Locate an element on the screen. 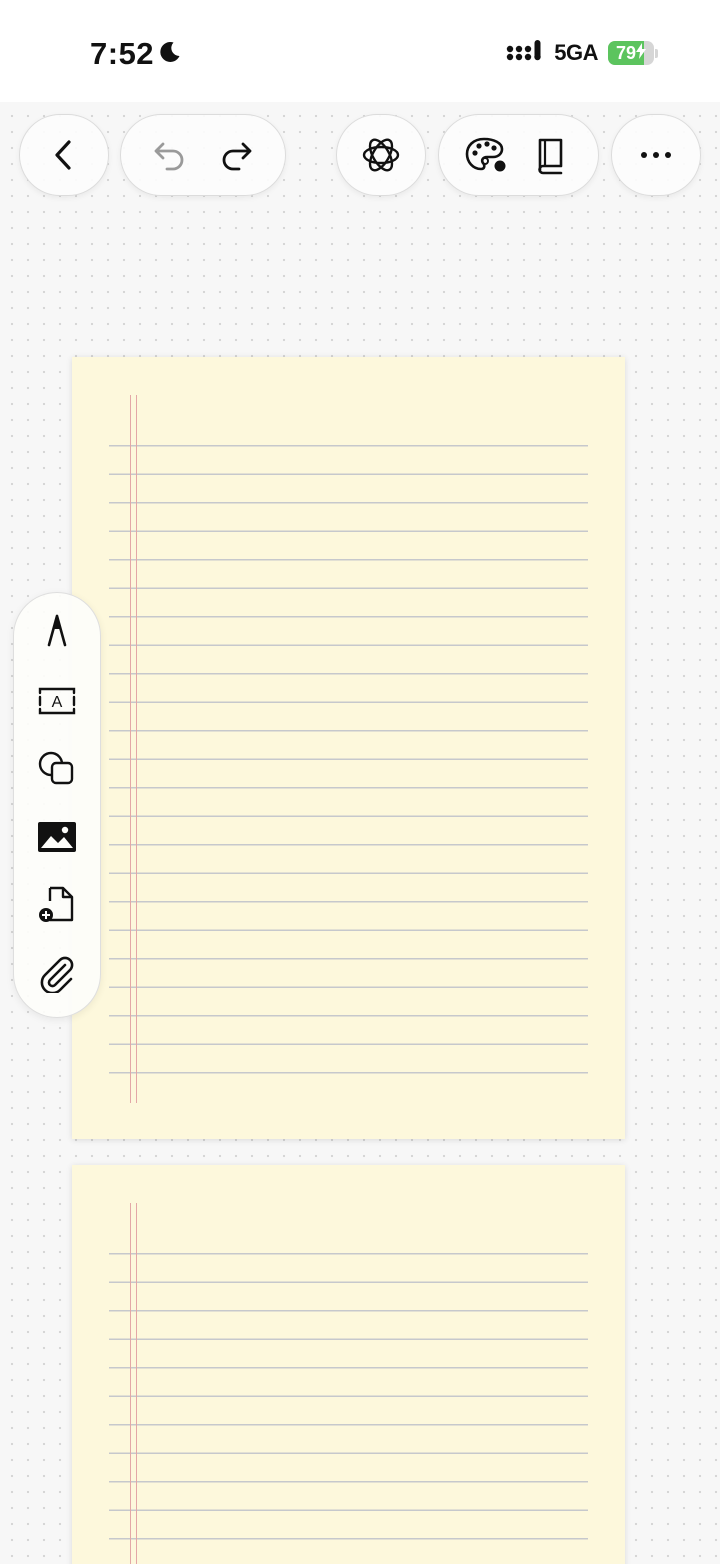 The image size is (720, 1564). undo-icon is located at coordinates (169, 155).